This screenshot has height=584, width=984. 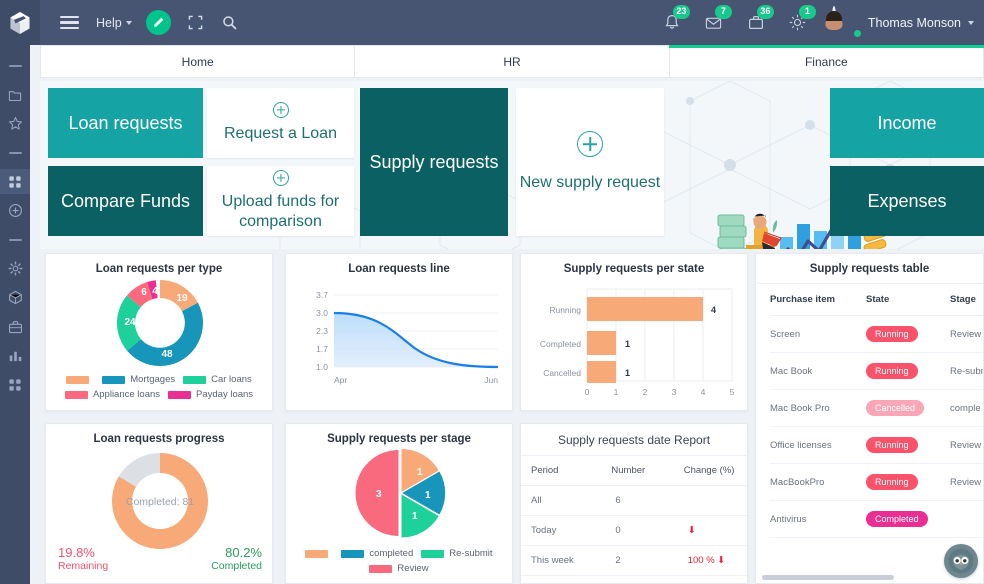 What do you see at coordinates (566, 500) in the screenshot?
I see `cell-period: All` at bounding box center [566, 500].